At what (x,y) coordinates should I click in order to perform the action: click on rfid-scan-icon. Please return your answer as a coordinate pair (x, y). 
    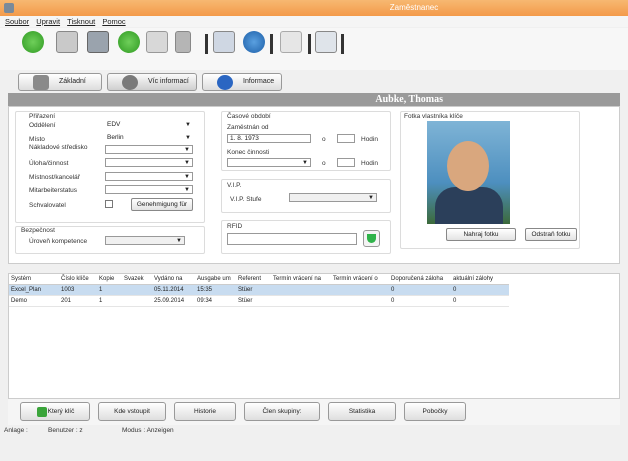
    Looking at the image, I should click on (371, 238).